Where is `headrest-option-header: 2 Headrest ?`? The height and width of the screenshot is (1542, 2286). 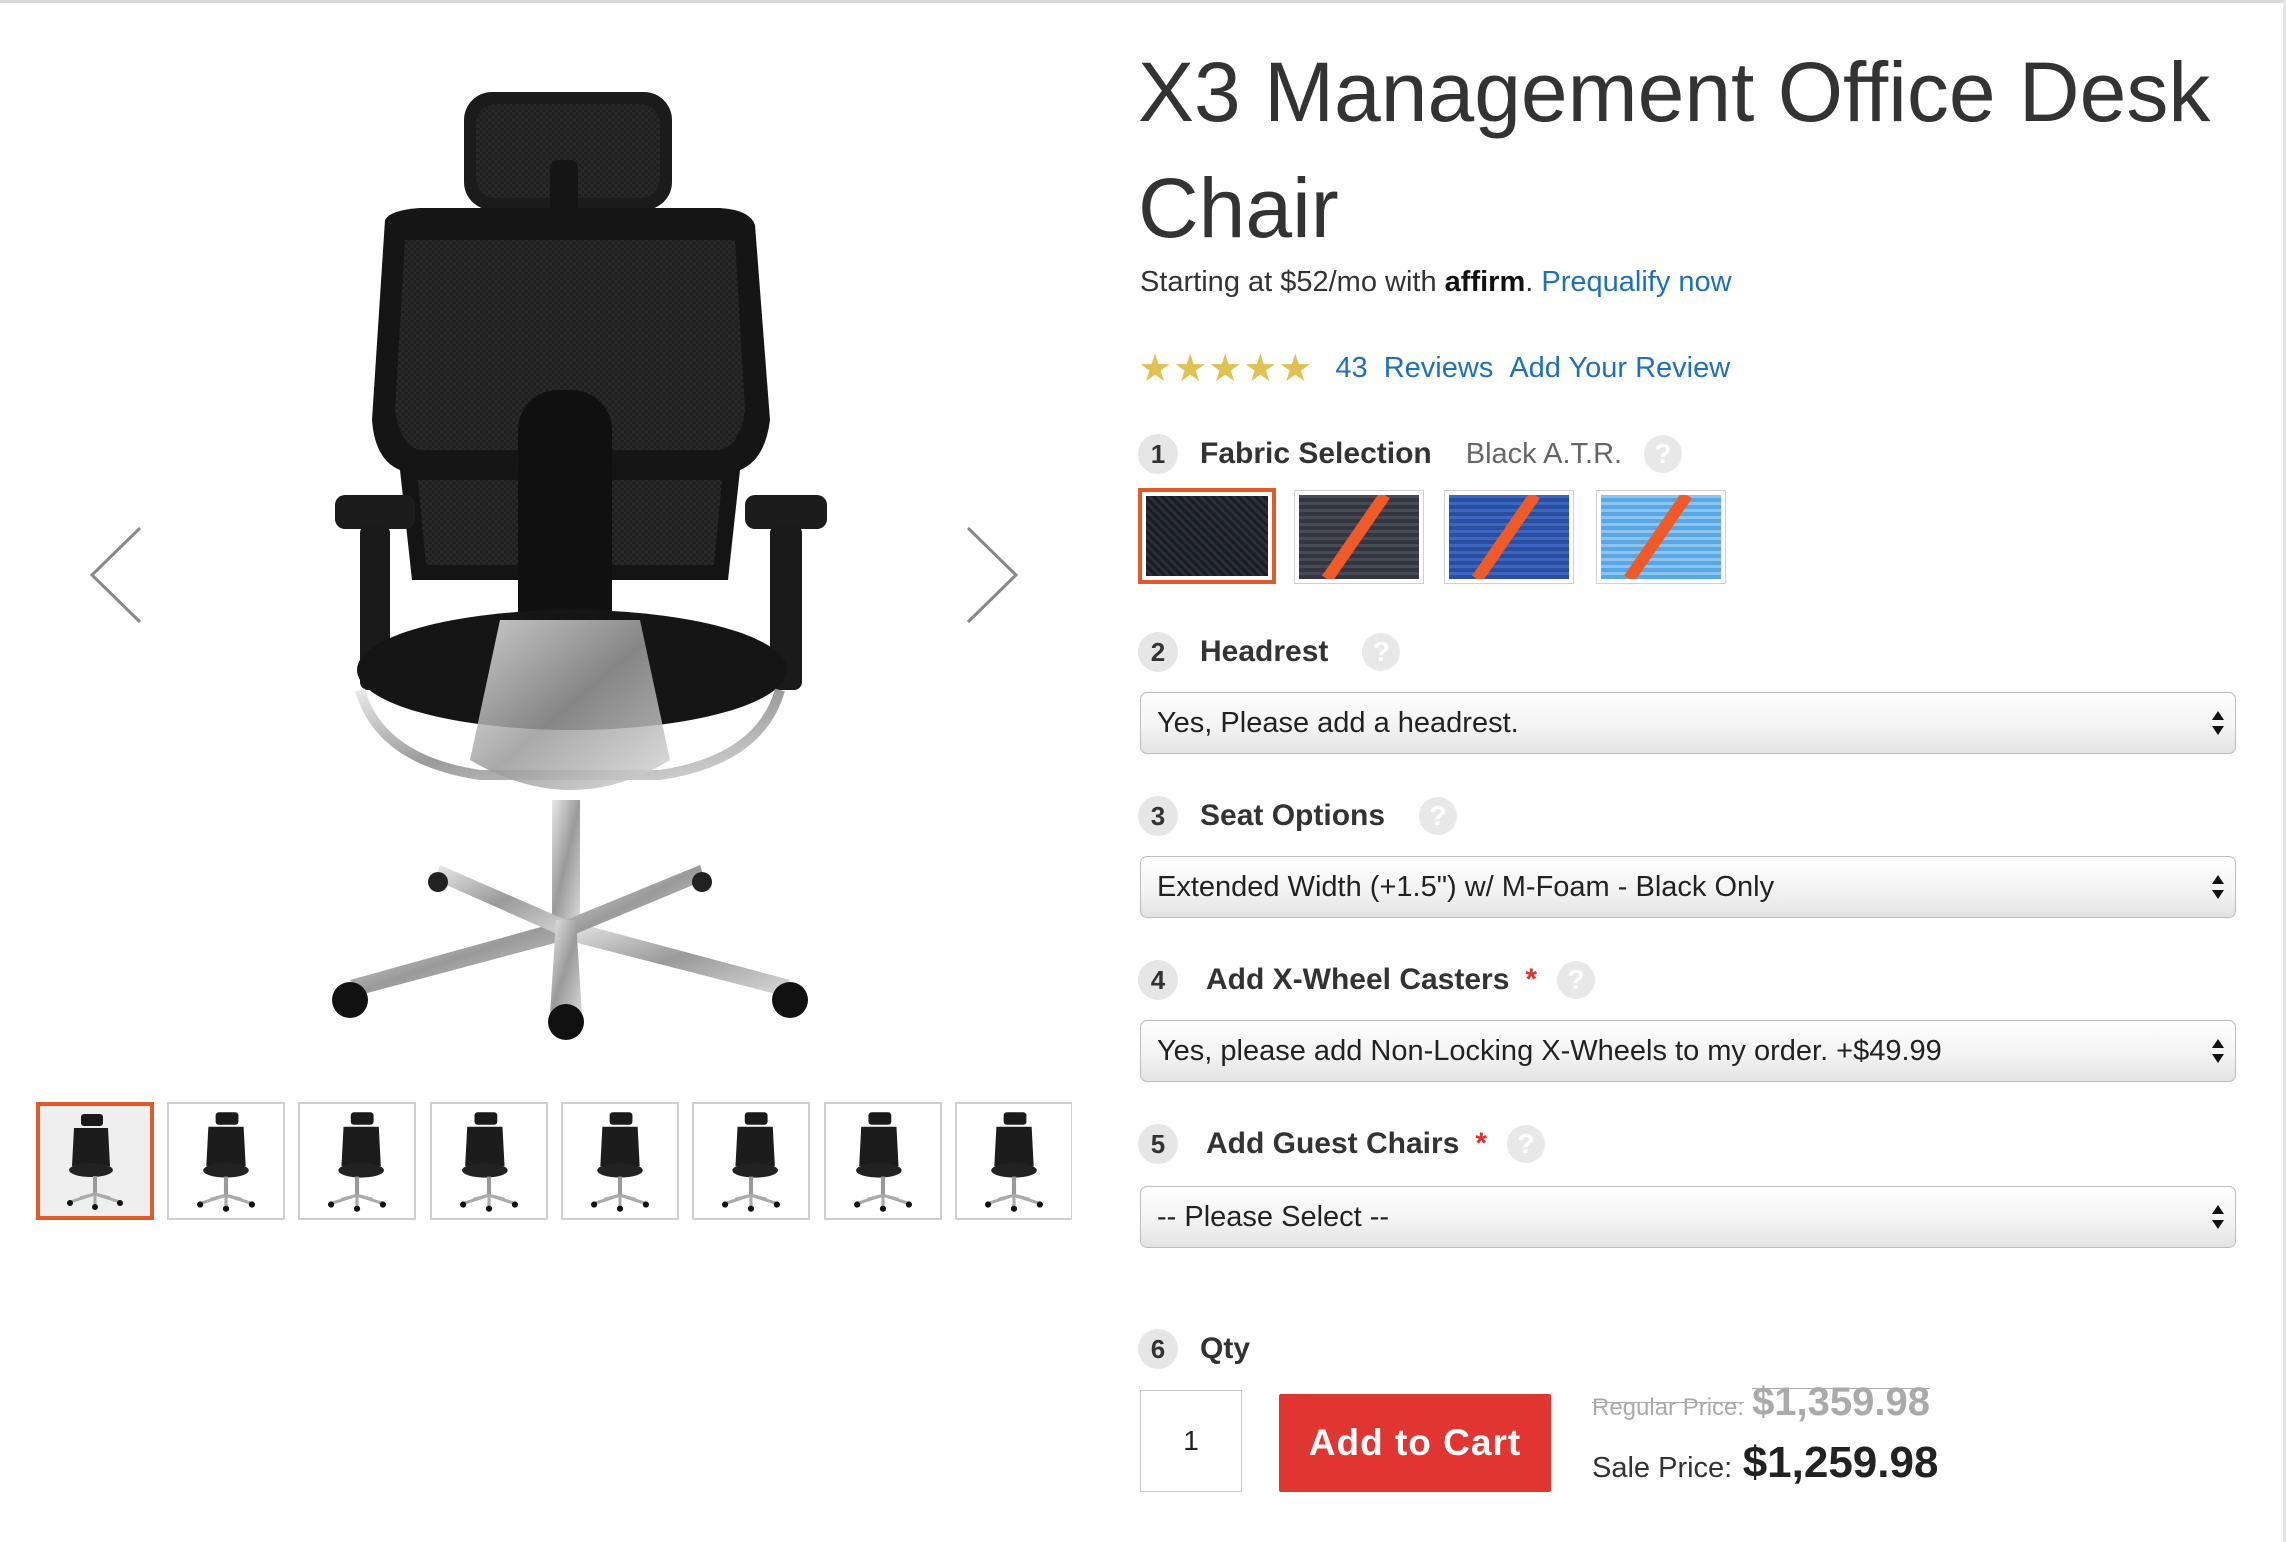
headrest-option-header: 2 Headrest ? is located at coordinates (1269, 652).